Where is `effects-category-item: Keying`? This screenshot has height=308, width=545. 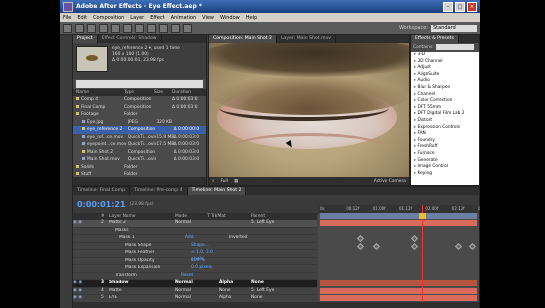
effects-category-item: Keying is located at coordinates (445, 174).